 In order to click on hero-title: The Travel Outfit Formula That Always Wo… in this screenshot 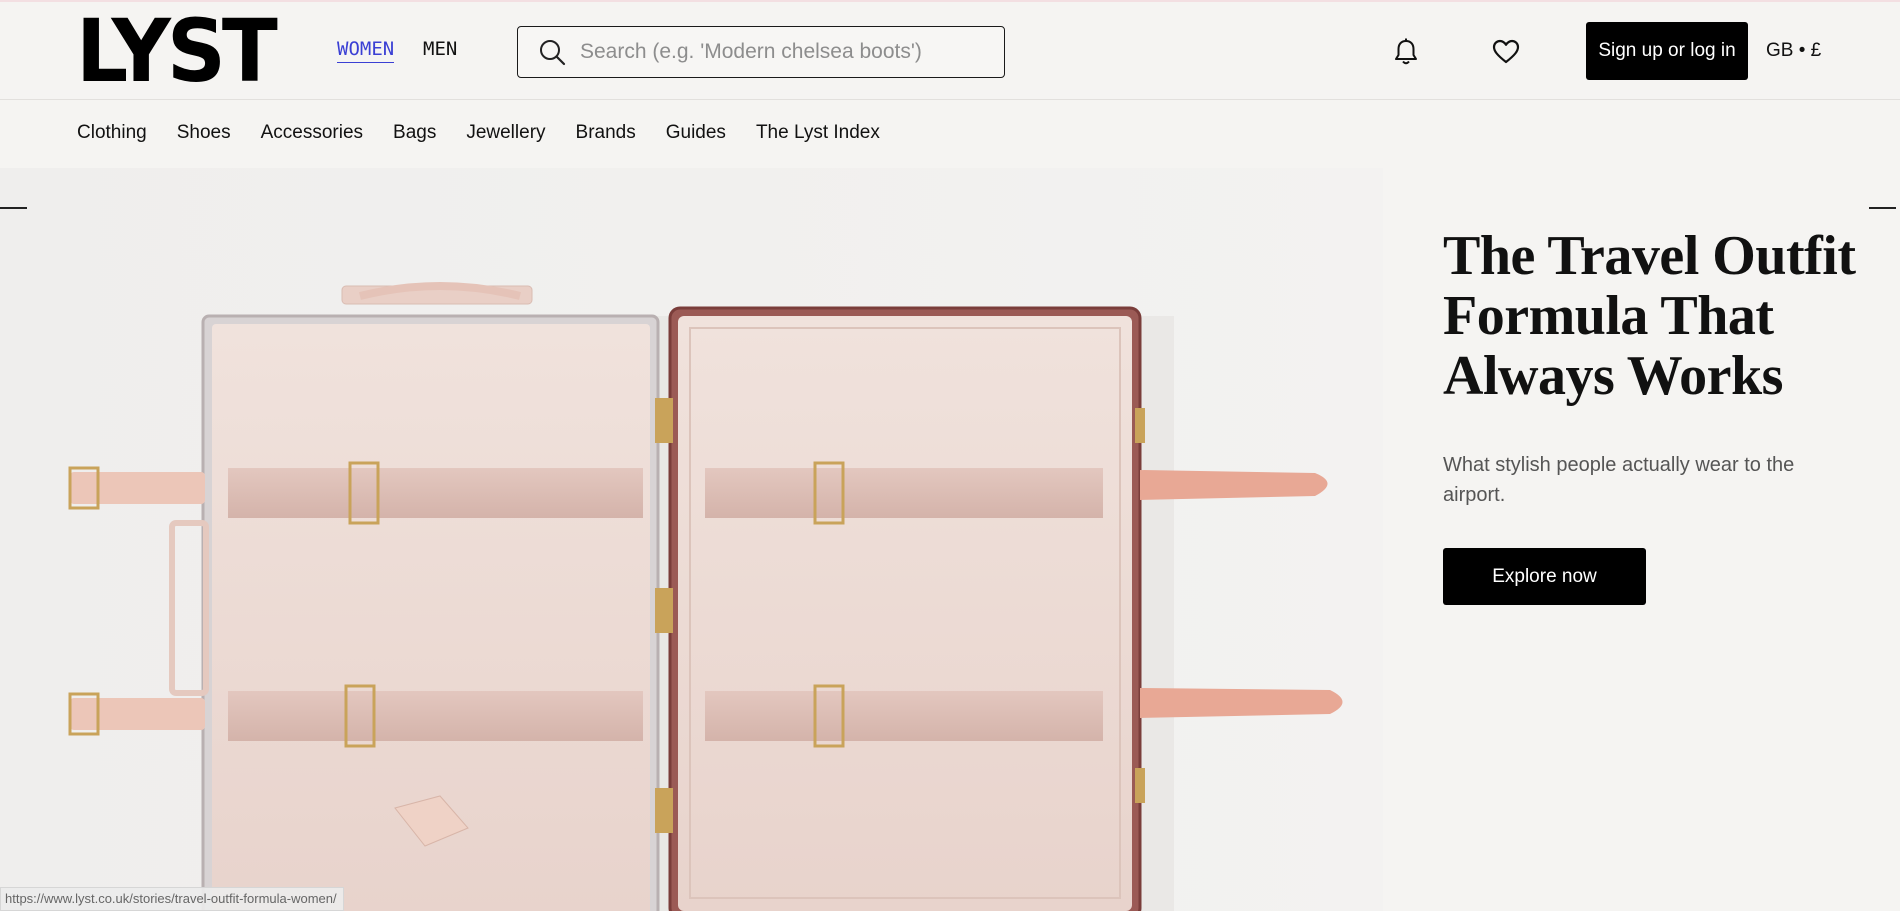, I will do `click(1653, 316)`.